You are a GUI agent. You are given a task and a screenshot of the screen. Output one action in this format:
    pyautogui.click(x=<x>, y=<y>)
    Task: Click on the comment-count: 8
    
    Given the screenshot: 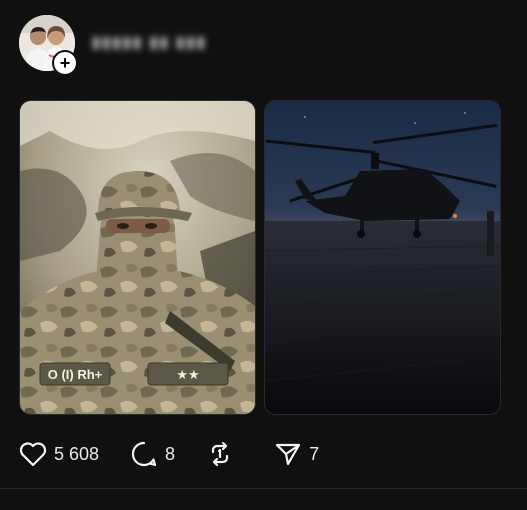 What is the action you would take?
    pyautogui.click(x=170, y=453)
    